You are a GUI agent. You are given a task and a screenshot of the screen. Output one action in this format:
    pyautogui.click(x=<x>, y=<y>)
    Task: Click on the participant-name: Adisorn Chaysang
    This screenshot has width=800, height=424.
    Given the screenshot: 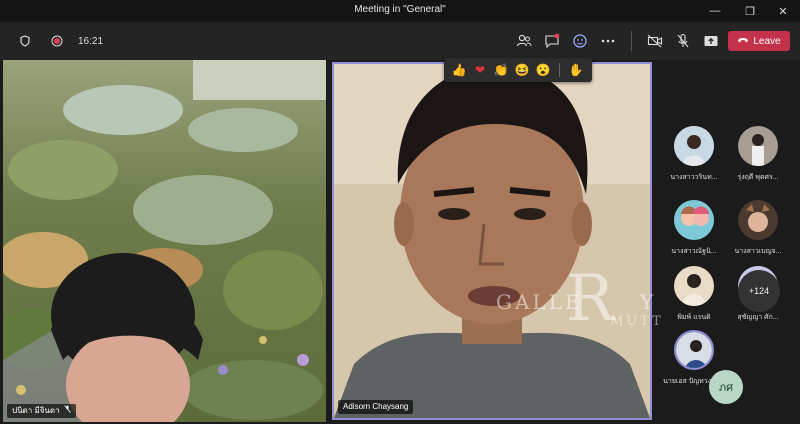 What is the action you would take?
    pyautogui.click(x=376, y=406)
    